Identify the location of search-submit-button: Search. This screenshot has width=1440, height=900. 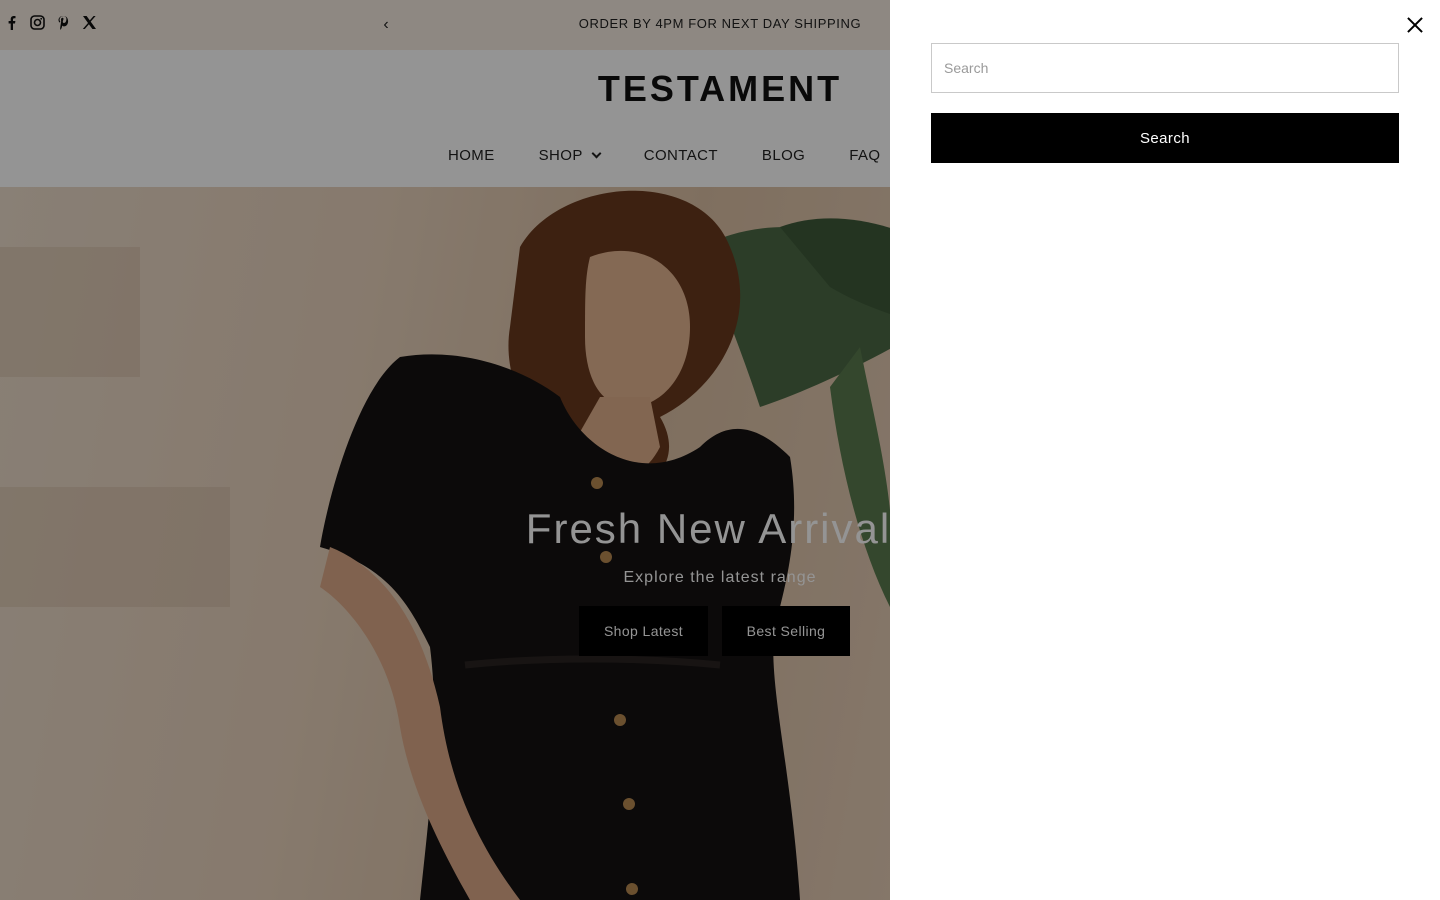
(1165, 138).